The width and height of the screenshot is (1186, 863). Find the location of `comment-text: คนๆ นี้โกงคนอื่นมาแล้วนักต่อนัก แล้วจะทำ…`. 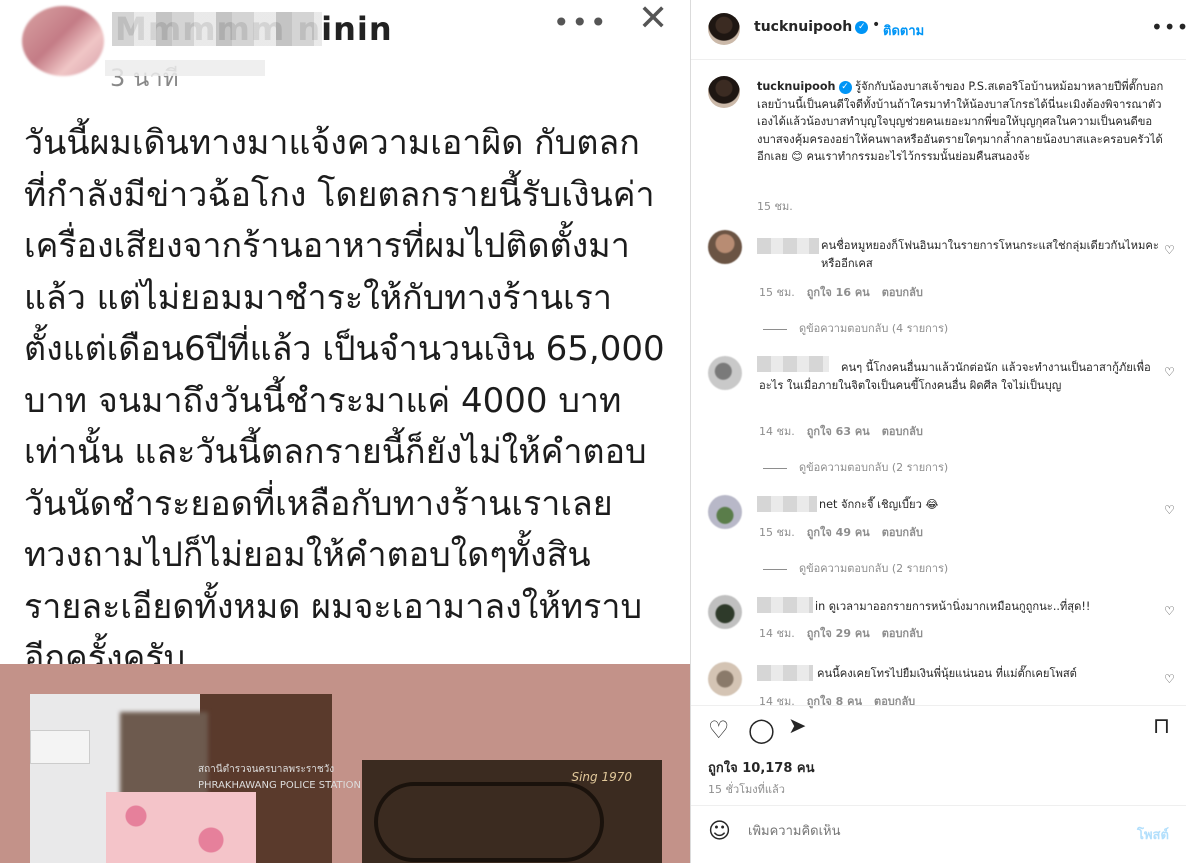

comment-text: คนๆ นี้โกงคนอื่นมาแล้วนักต่อนัก แล้วจะทำ… is located at coordinates (955, 376).